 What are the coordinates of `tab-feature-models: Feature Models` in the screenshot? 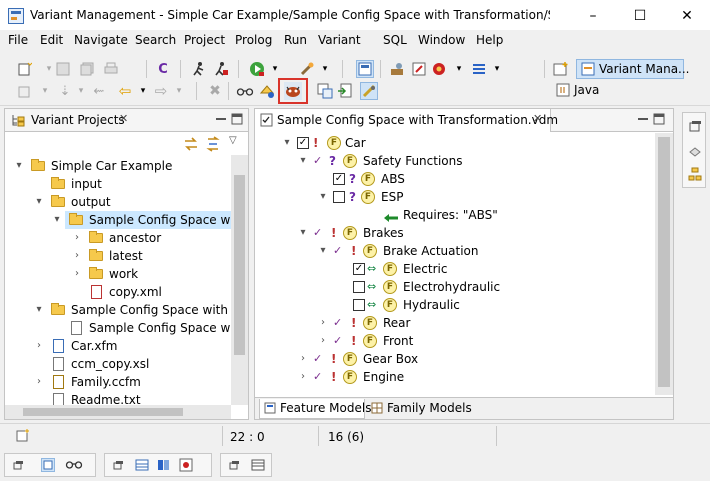 It's located at (315, 409).